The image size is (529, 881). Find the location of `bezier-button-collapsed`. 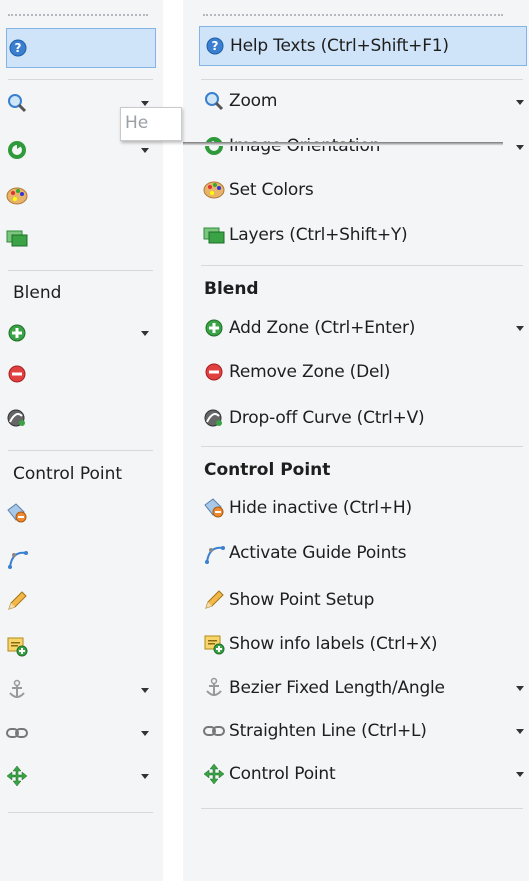

bezier-button-collapsed is located at coordinates (81, 690).